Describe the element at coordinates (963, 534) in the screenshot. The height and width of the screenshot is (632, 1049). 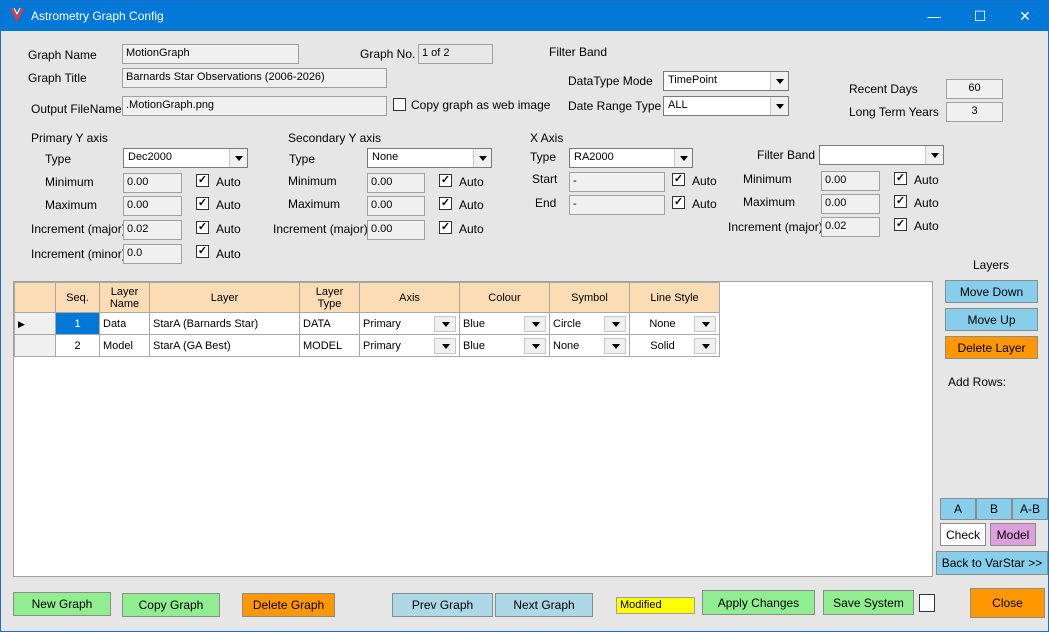
I see `check-button: Check` at that location.